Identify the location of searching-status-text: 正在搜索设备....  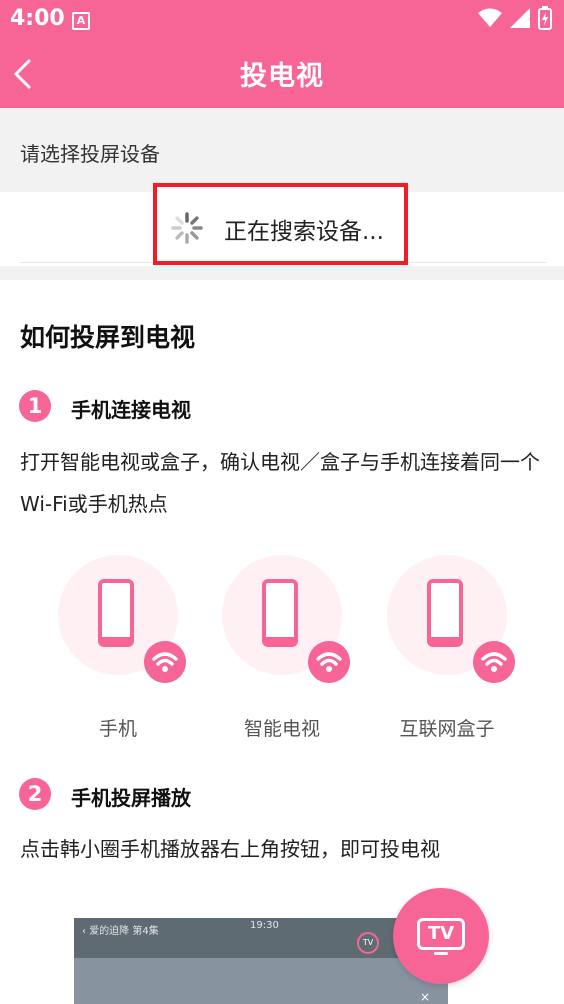
(304, 232).